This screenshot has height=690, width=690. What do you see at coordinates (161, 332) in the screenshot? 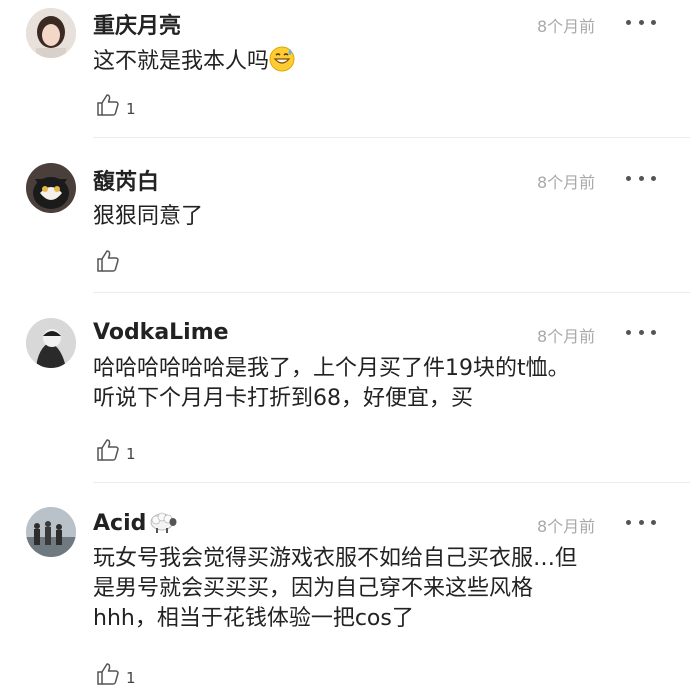
I see `username: VodkaLime` at bounding box center [161, 332].